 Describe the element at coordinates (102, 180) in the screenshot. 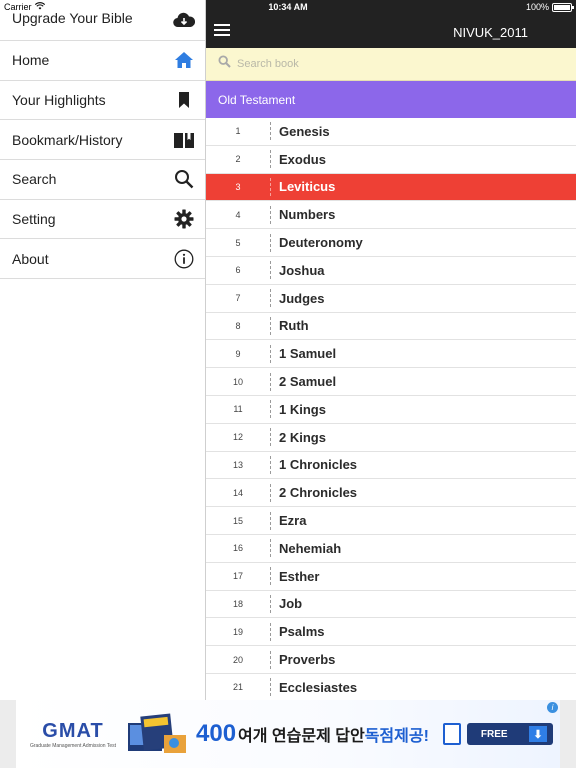

I see `sidebar-item-search: Search` at that location.